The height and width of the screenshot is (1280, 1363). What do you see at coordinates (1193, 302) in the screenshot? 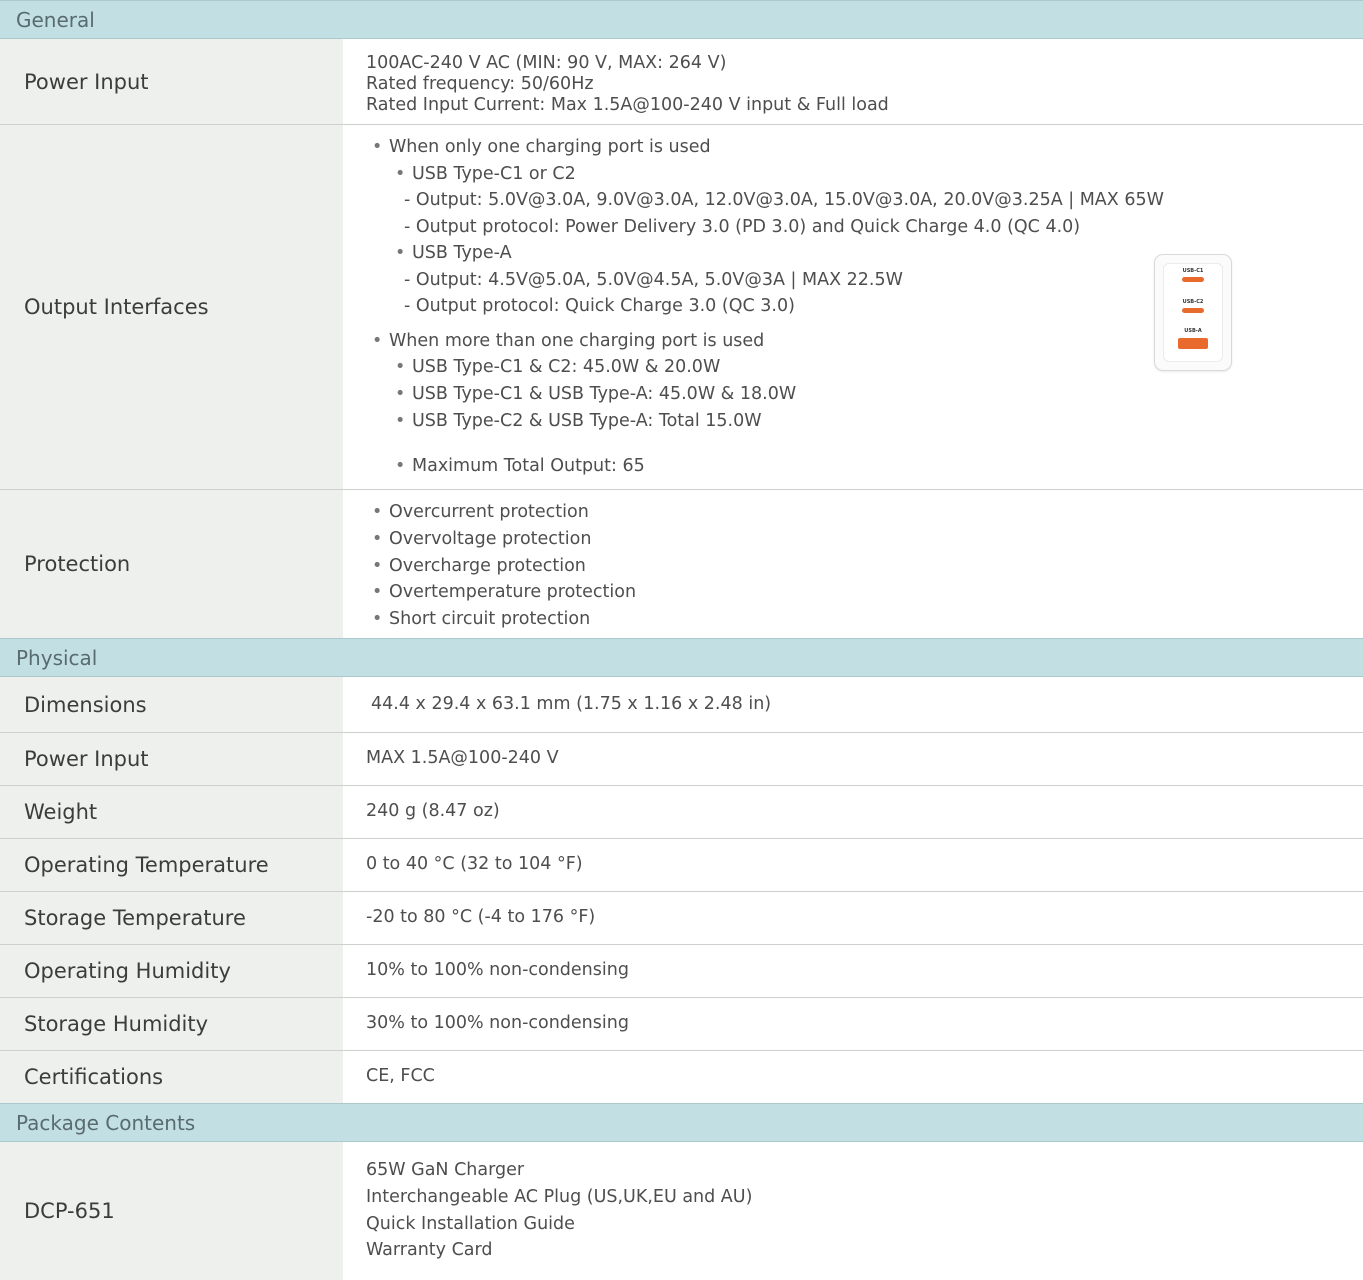
I see `port-label: USB-C2` at bounding box center [1193, 302].